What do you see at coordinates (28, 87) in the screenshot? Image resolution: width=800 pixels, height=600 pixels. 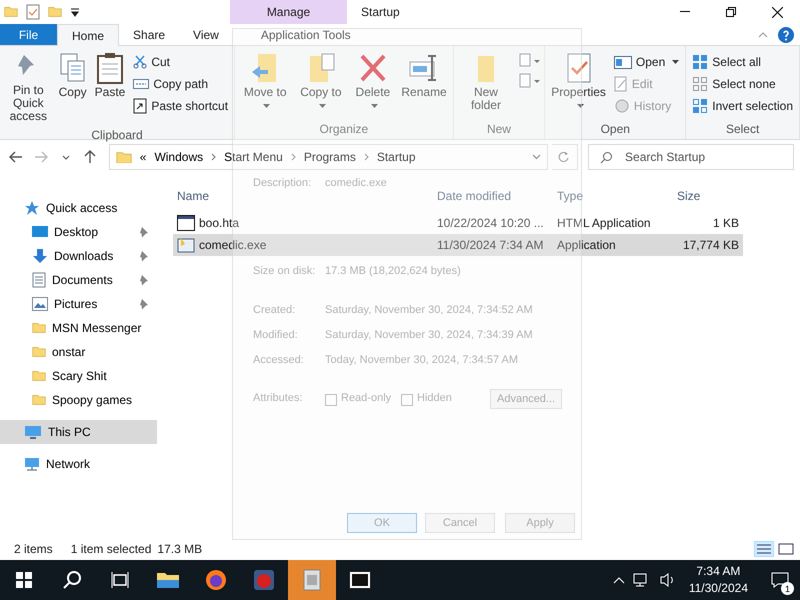 I see `ribbon-button: Pin to Quick access` at bounding box center [28, 87].